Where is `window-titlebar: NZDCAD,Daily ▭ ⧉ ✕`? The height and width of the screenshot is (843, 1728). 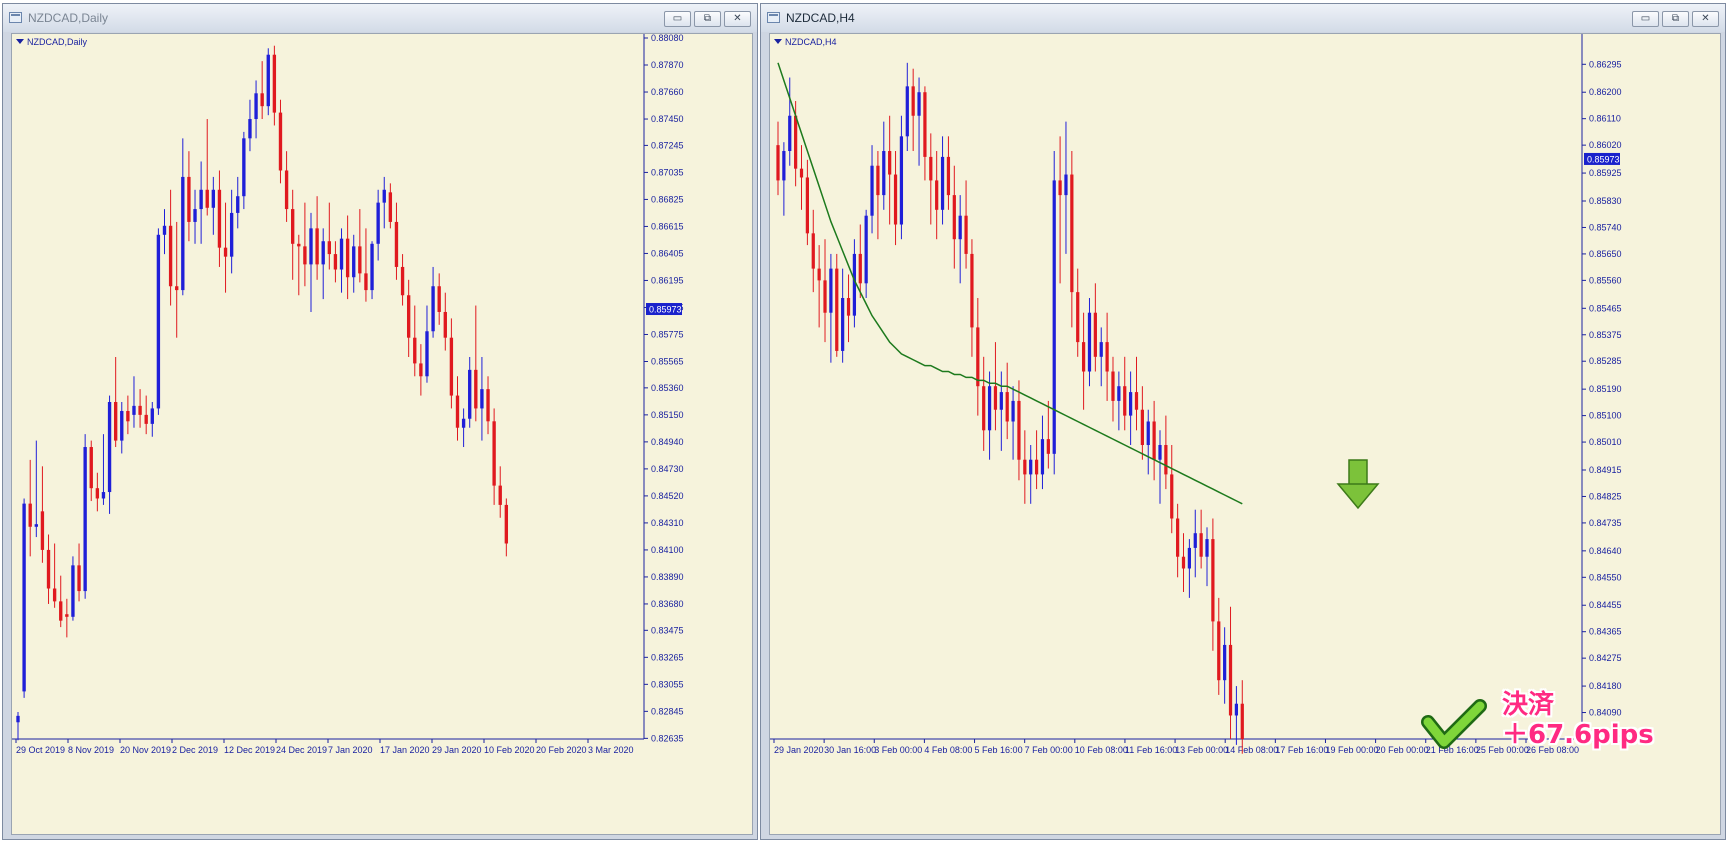 window-titlebar: NZDCAD,Daily ▭ ⧉ ✕ is located at coordinates (380, 18).